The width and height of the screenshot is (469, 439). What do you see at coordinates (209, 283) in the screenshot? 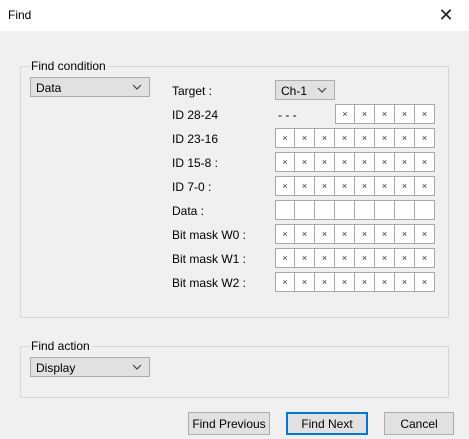
I see `row-label: Bit mask W2 :` at bounding box center [209, 283].